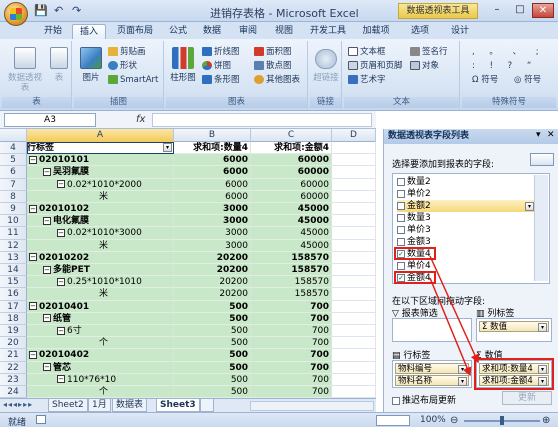 The height and width of the screenshot is (428, 558). Describe the element at coordinates (41, 10) in the screenshot. I see `save-icon: 💾` at that location.